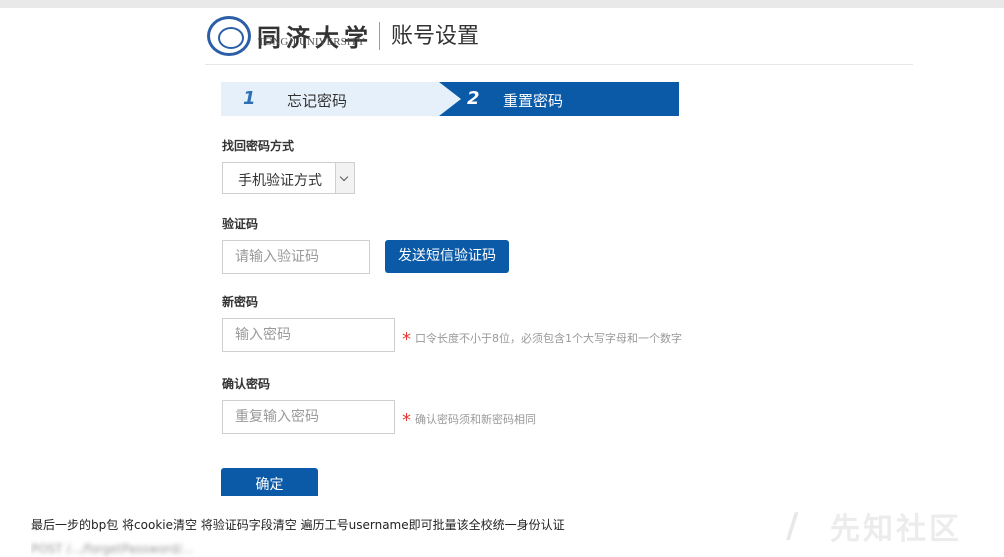 This screenshot has height=557, width=1004. I want to click on confirm-password-hint-text: 确认密码须和新密码相同, so click(475, 419).